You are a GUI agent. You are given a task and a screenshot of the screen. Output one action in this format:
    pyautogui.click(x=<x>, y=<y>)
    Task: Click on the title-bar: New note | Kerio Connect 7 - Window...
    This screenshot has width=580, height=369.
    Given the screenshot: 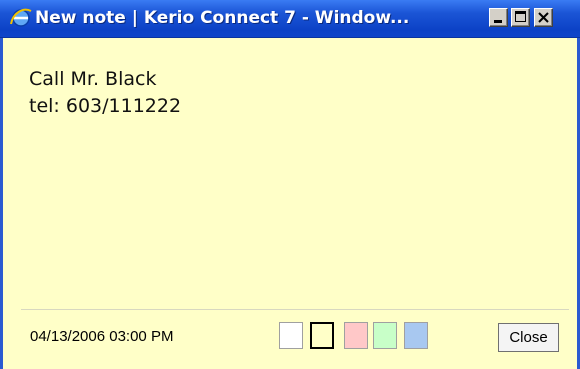 What is the action you would take?
    pyautogui.click(x=290, y=19)
    